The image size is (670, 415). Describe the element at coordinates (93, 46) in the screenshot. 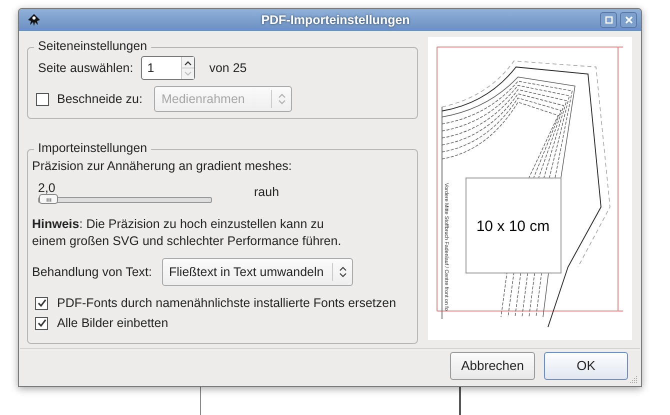

I see `group-title: Seiteneinstellungen` at that location.